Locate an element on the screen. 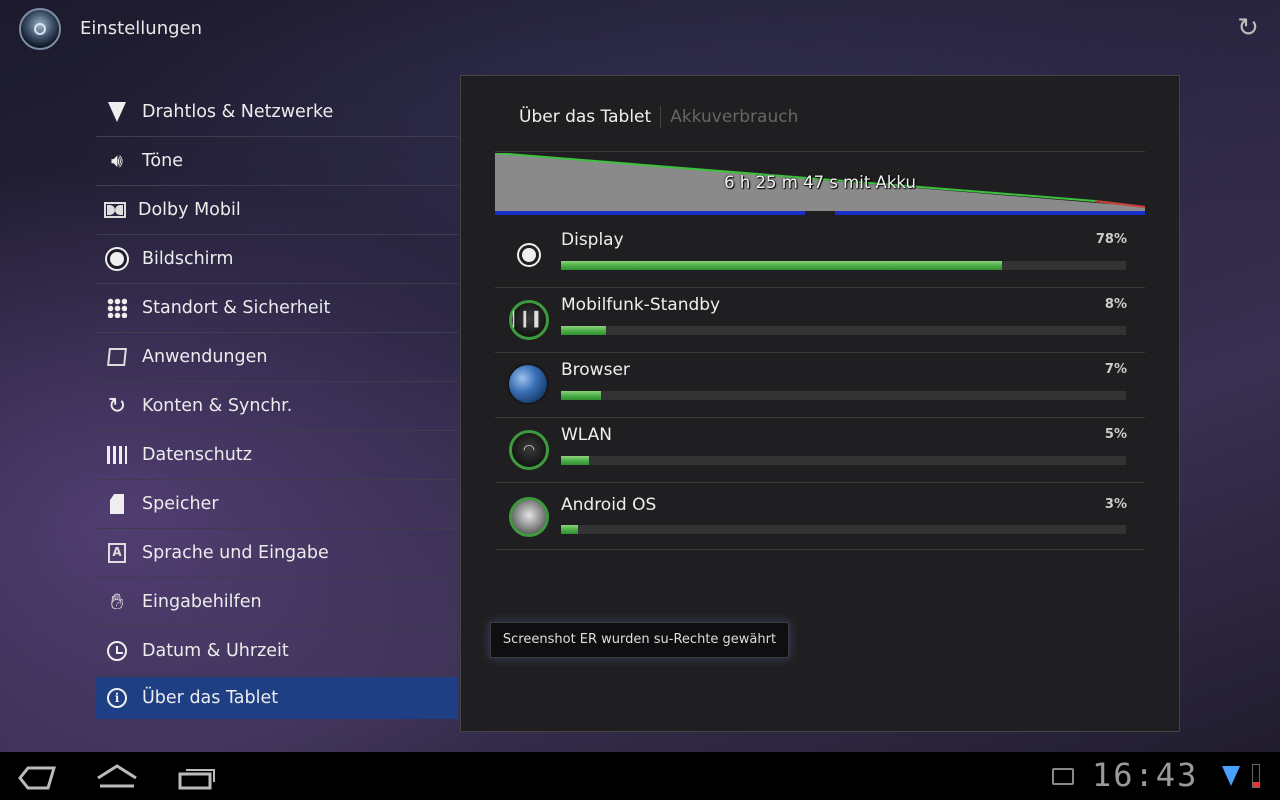 The height and width of the screenshot is (800, 1280). usage-percent: 7% is located at coordinates (1115, 369).